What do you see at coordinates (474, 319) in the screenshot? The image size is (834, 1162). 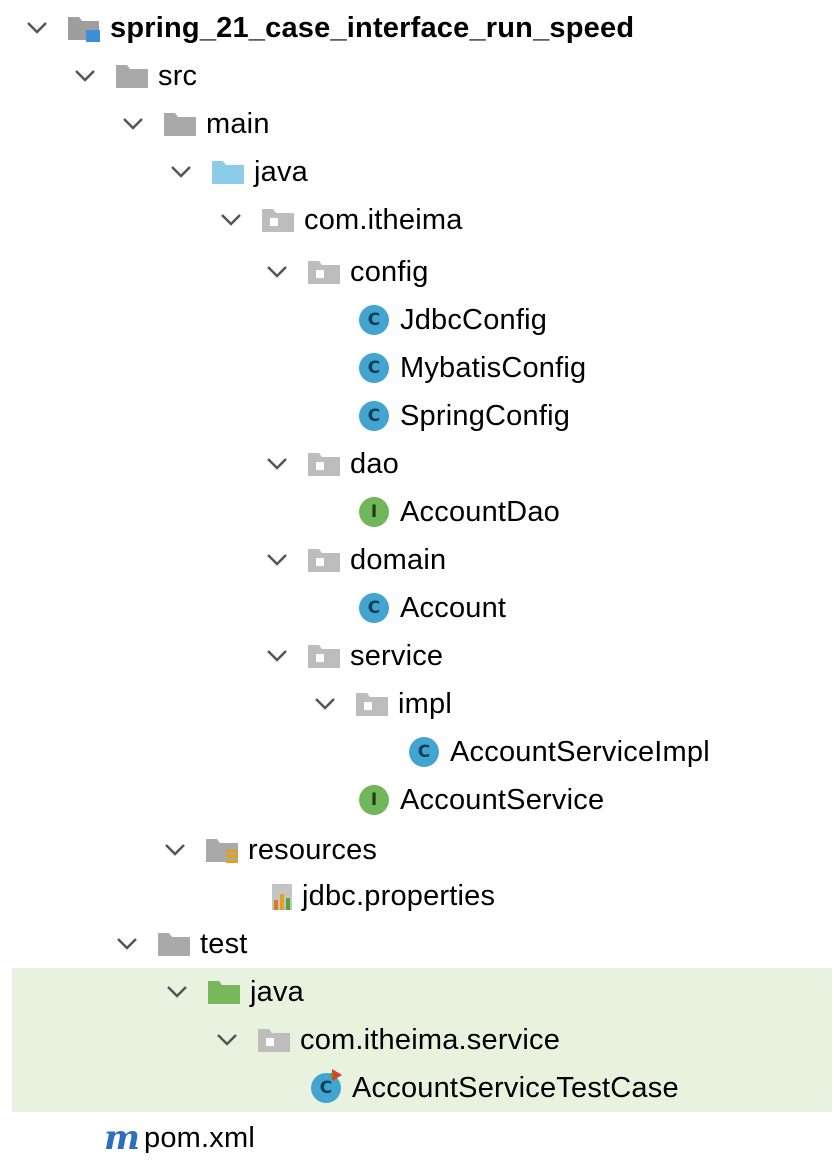 I see `class-label: JdbcConfig` at bounding box center [474, 319].